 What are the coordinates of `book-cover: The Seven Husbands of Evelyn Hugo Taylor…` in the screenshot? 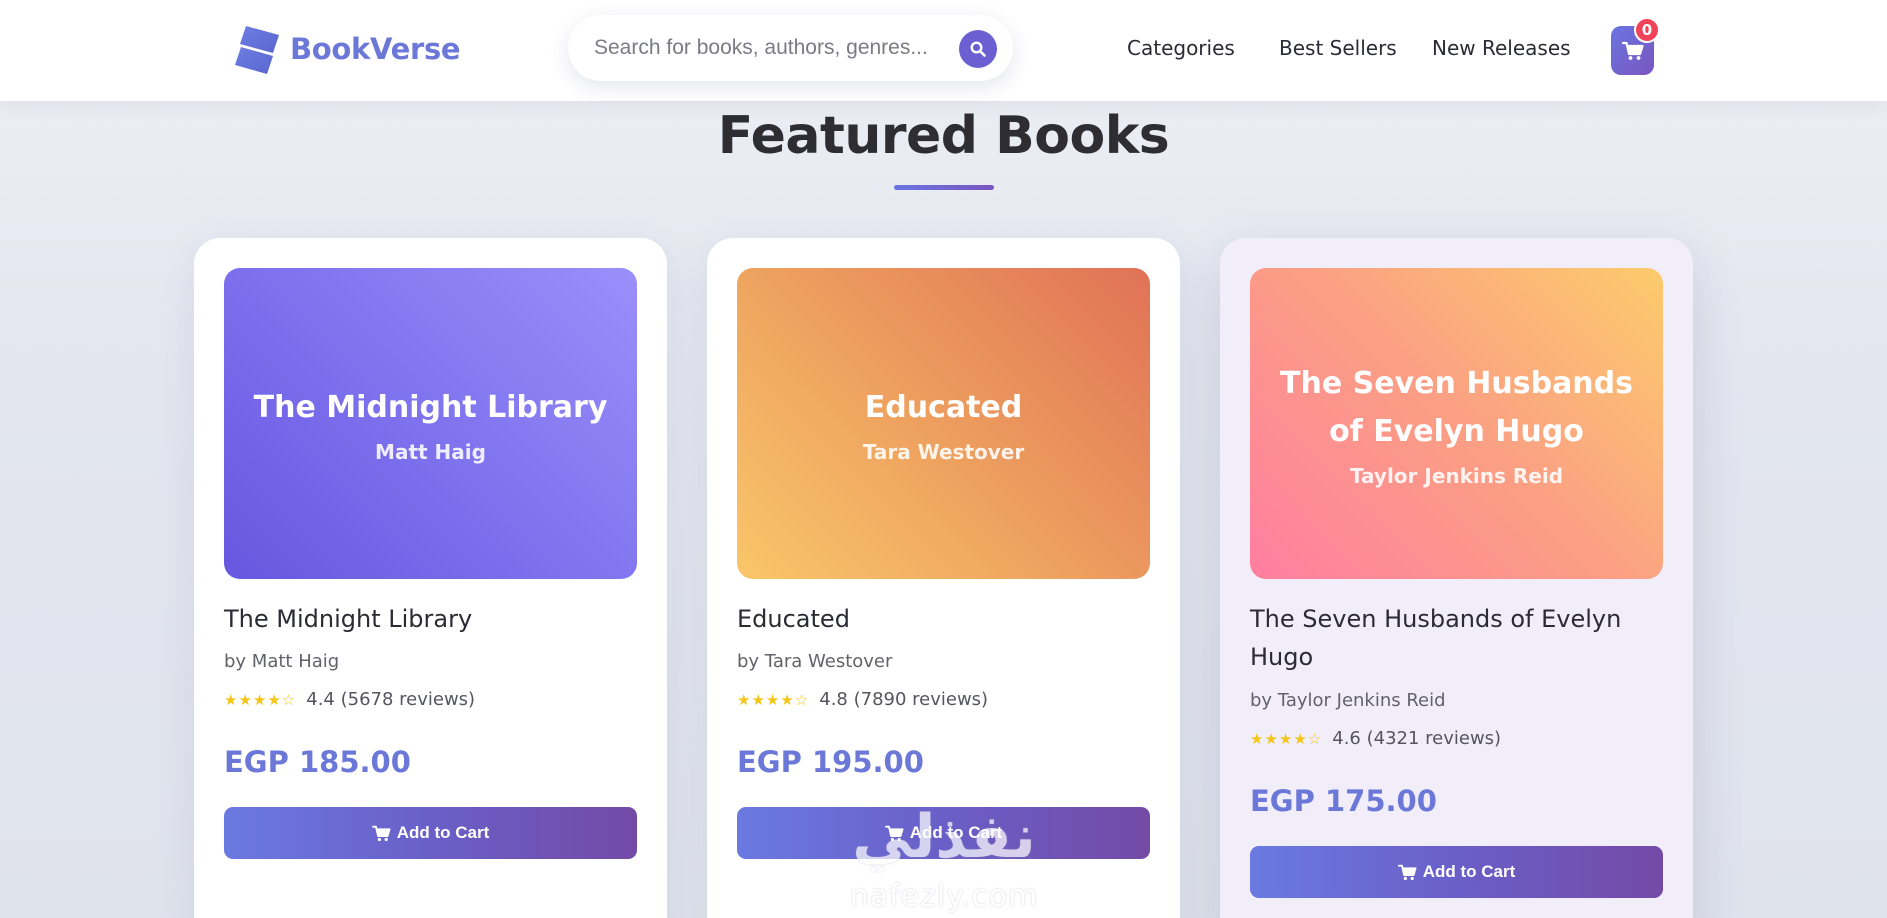 It's located at (1456, 423).